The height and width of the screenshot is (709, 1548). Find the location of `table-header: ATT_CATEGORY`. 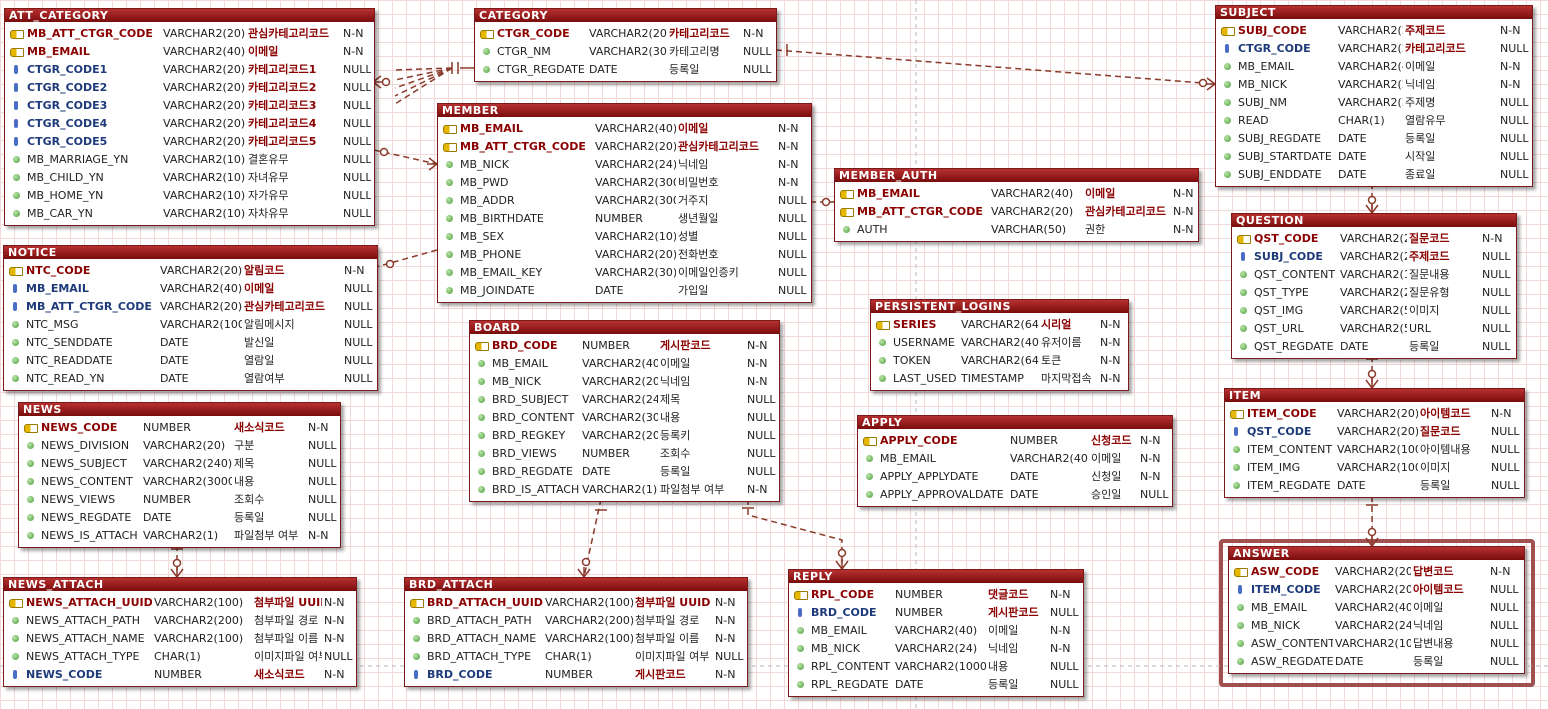

table-header: ATT_CATEGORY is located at coordinates (189, 15).